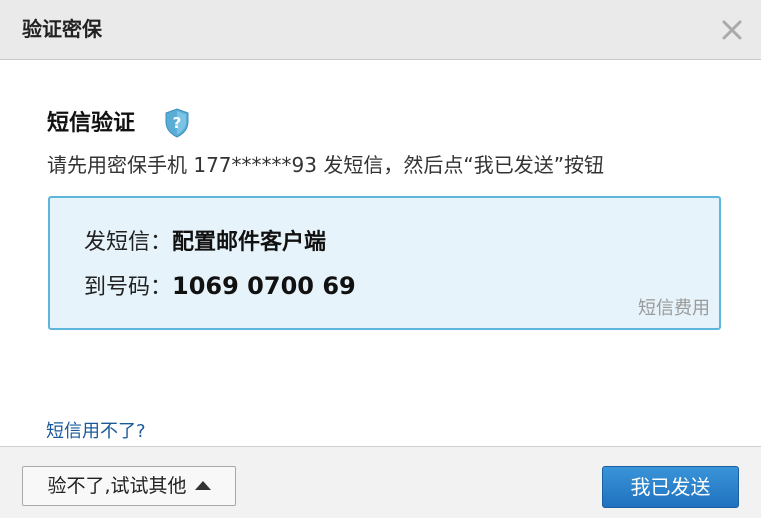  Describe the element at coordinates (674, 309) in the screenshot. I see `sms-fee-link: 短信费用` at that location.